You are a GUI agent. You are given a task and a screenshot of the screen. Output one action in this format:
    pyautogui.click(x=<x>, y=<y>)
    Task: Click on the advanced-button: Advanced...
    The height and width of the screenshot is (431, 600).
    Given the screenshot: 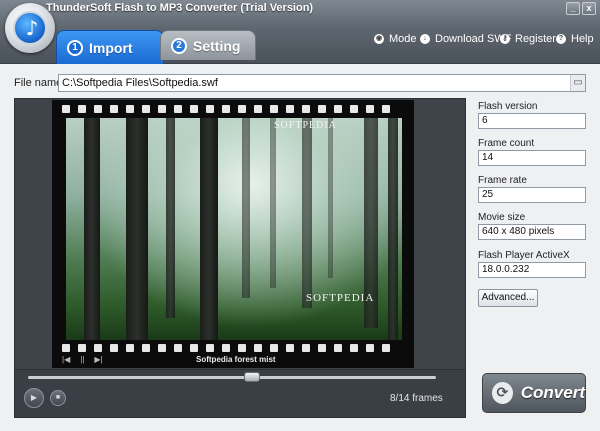 What is the action you would take?
    pyautogui.click(x=508, y=298)
    